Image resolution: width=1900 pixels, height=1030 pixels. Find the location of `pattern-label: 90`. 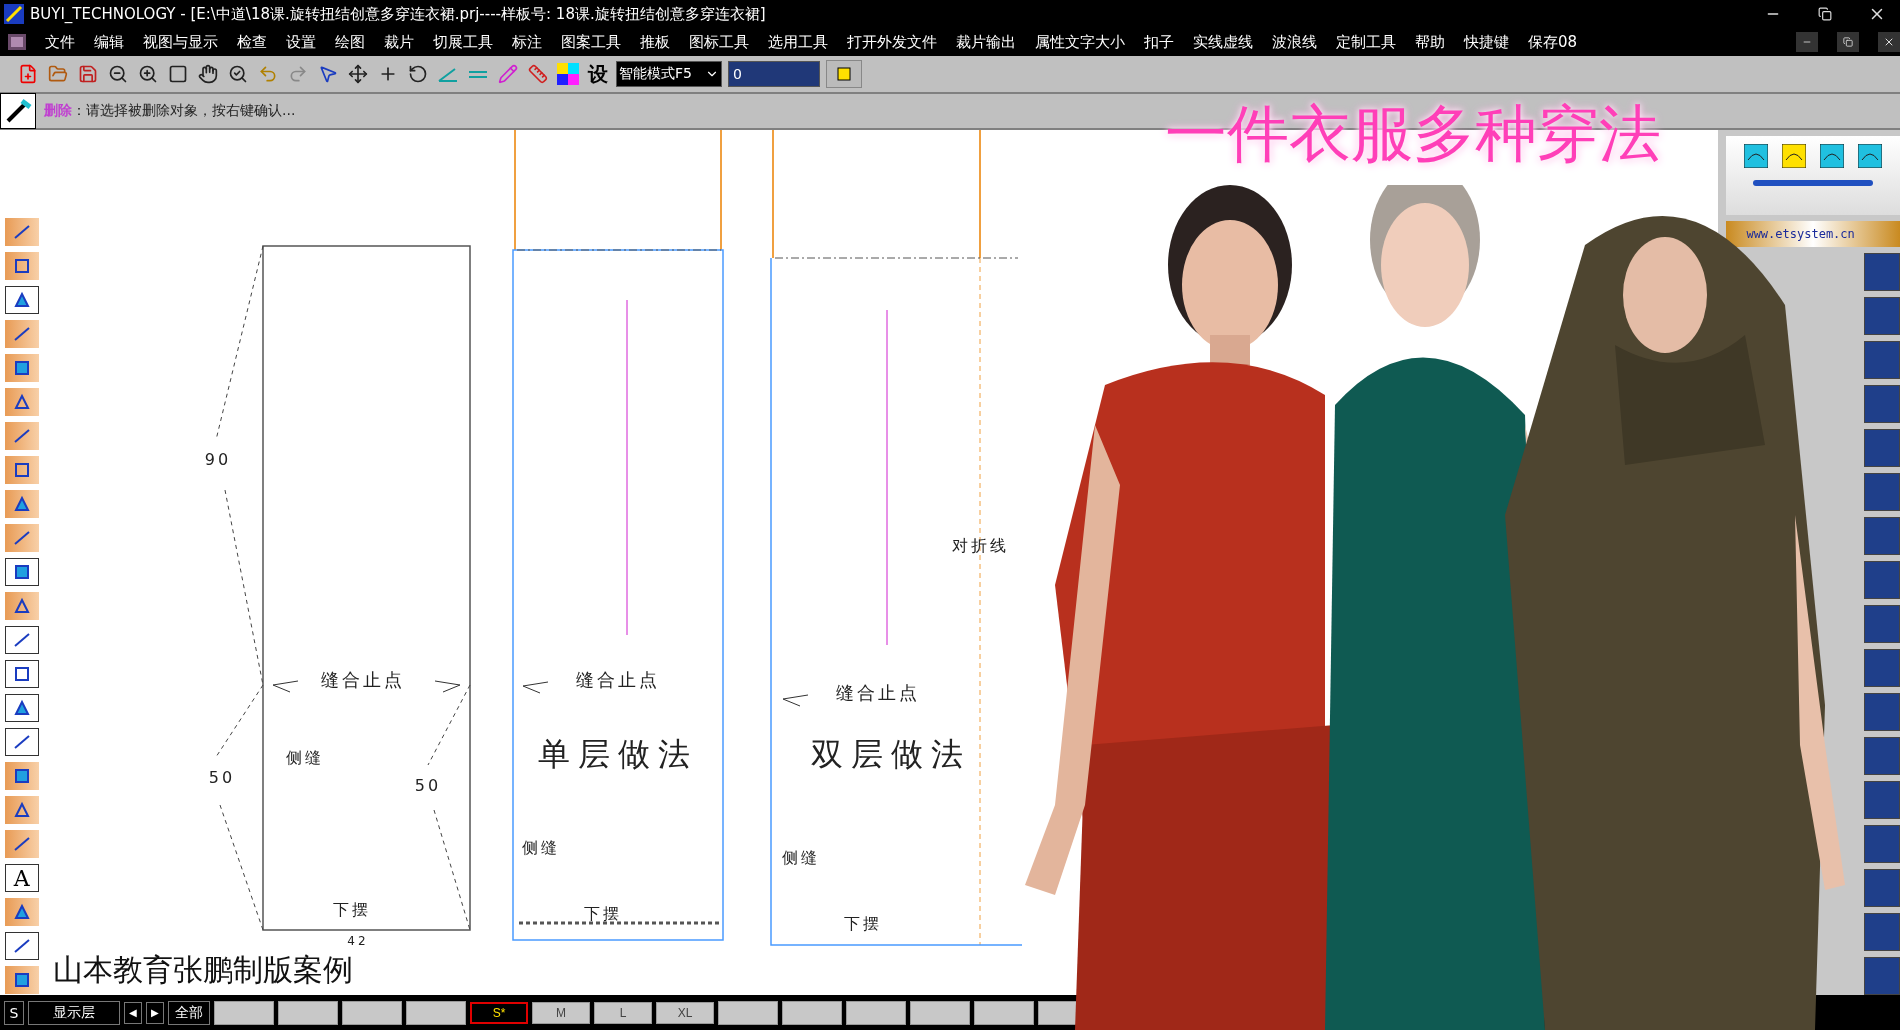

pattern-label: 90 is located at coordinates (218, 459).